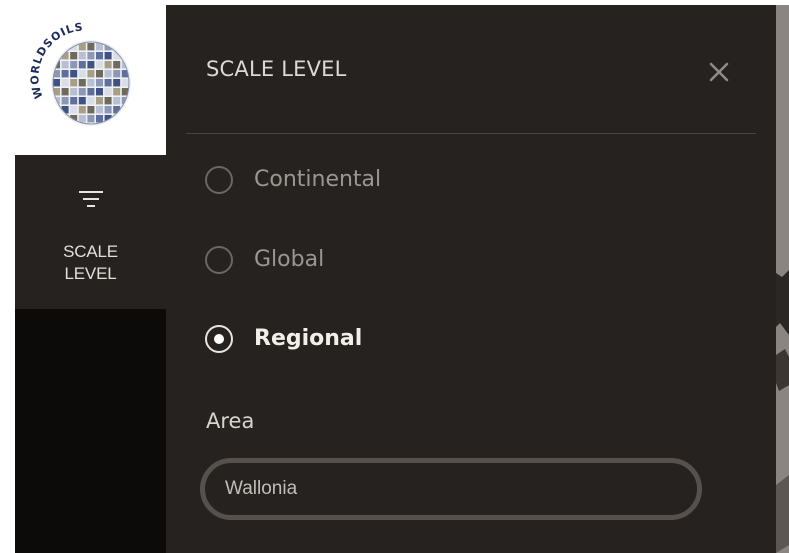 This screenshot has width=789, height=553. I want to click on close-icon, so click(719, 72).